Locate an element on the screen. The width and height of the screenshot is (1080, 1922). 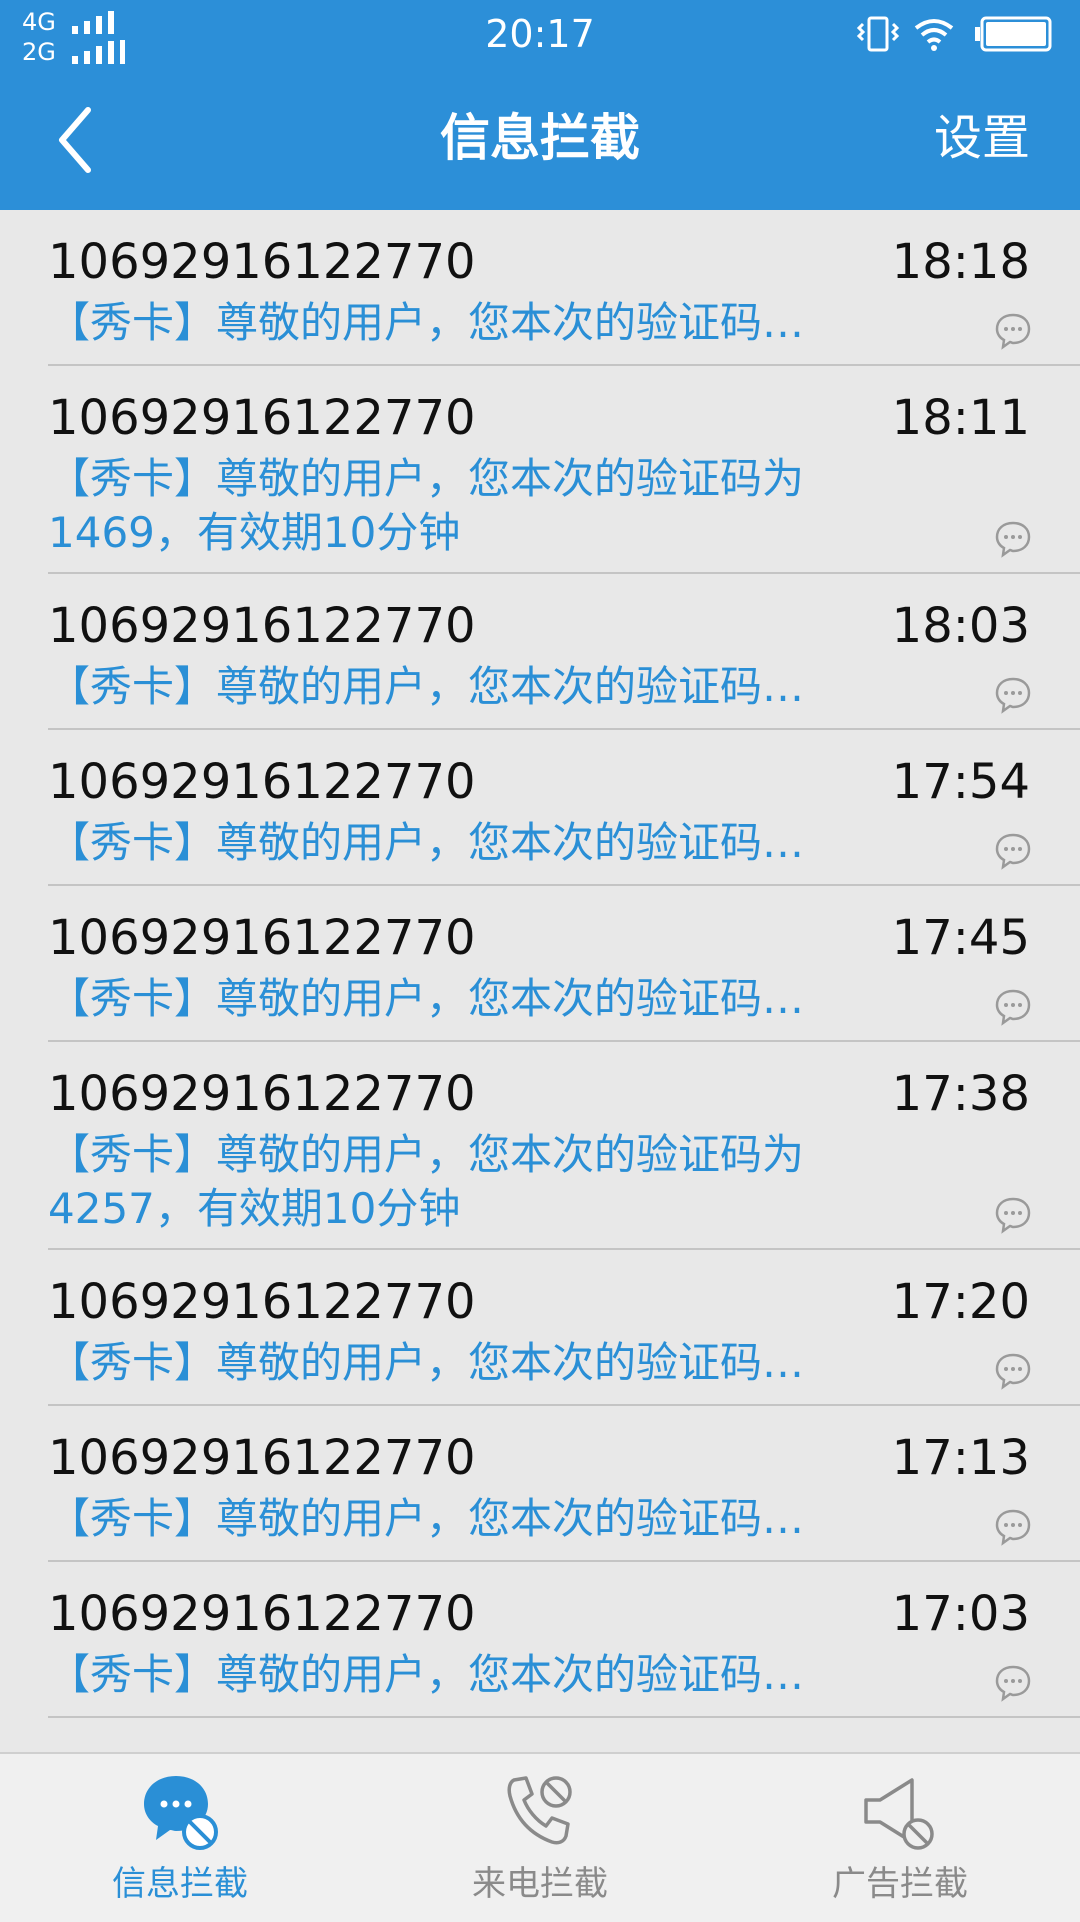
tab-message-block: 信息拦截 is located at coordinates (180, 1838).